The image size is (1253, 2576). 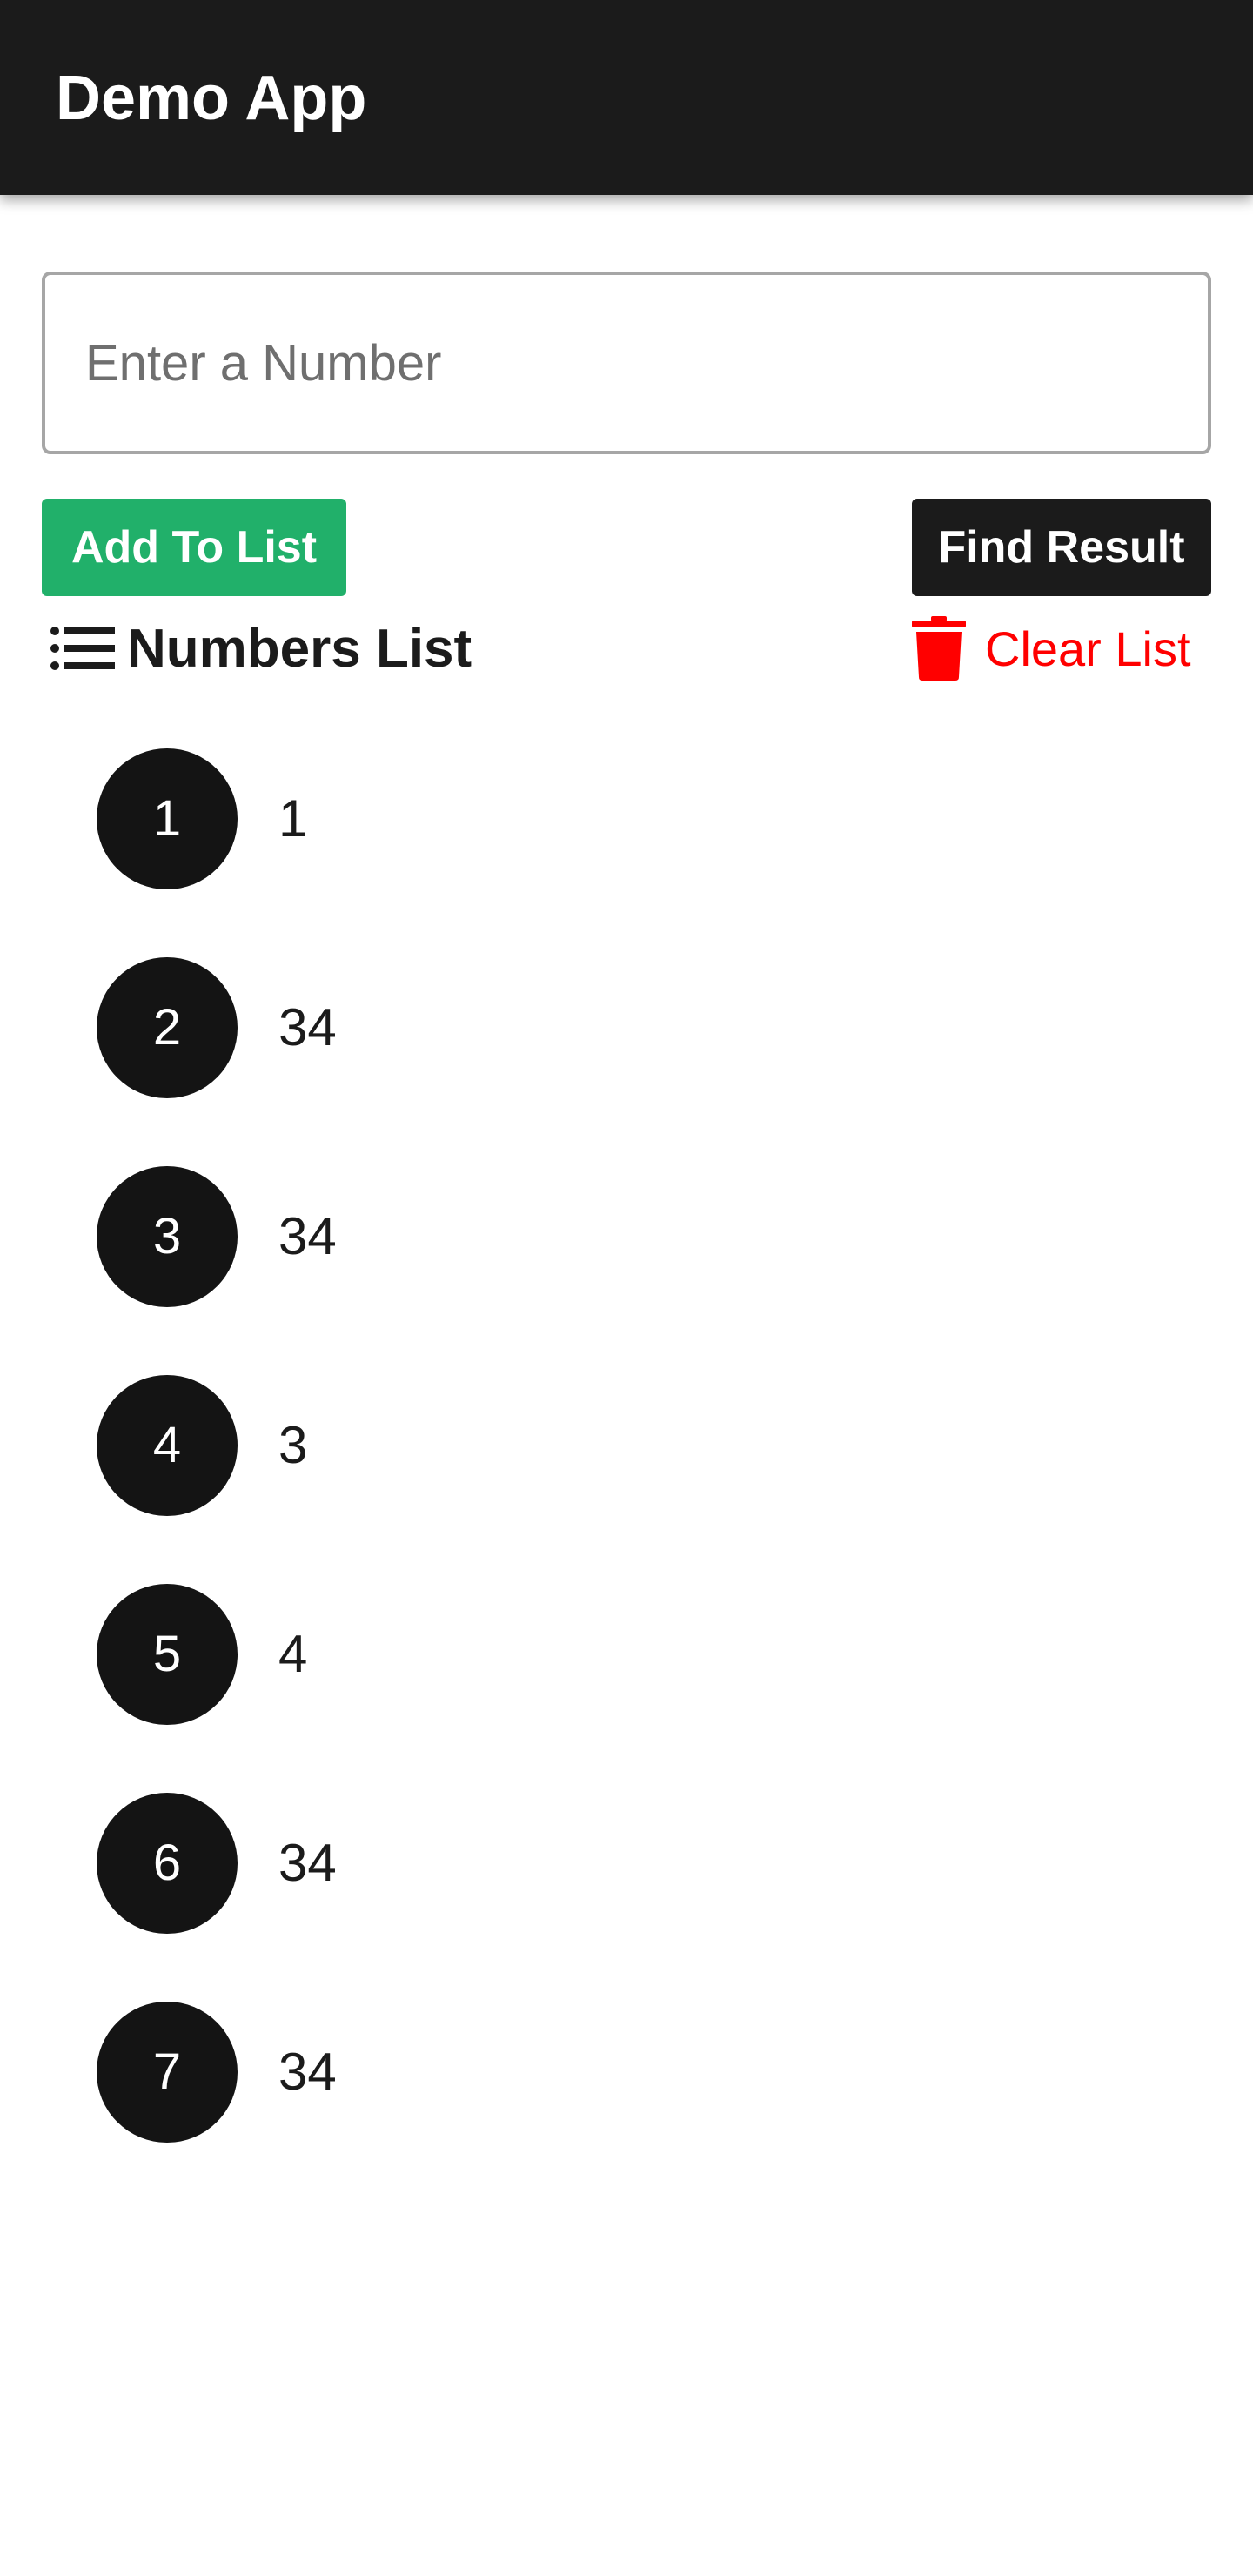 I want to click on clear-list-label: Clear List, so click(x=1088, y=648).